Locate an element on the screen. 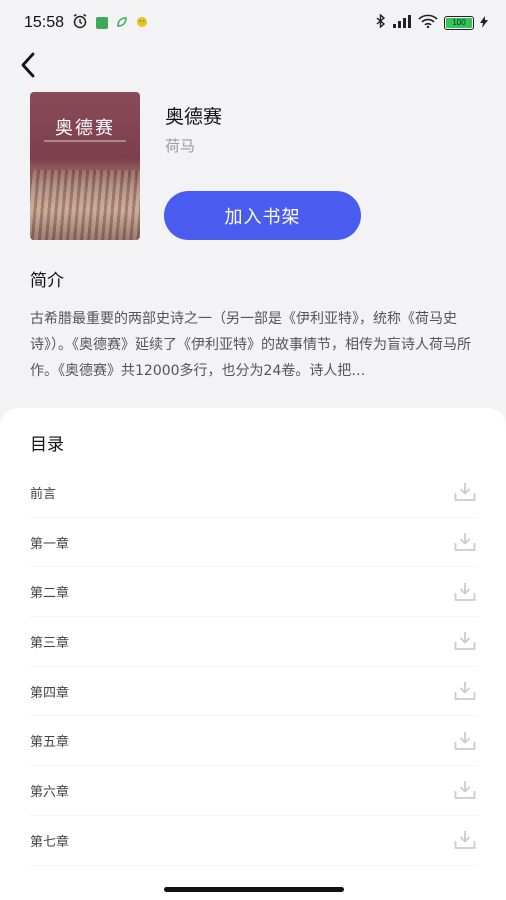 The width and height of the screenshot is (506, 900). cover-illustration is located at coordinates (85, 205).